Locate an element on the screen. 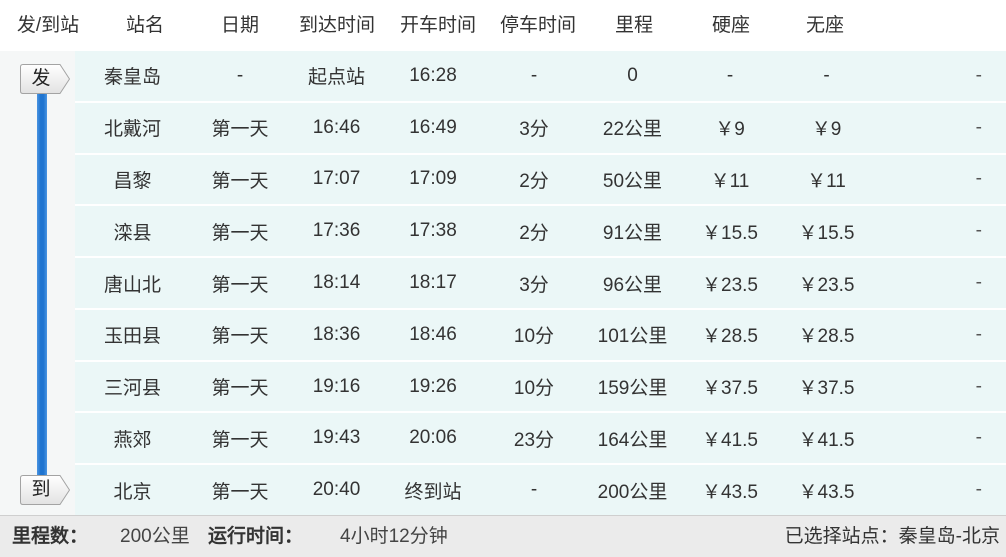 The width and height of the screenshot is (1006, 557). hard-seat-price: ￥28.5 is located at coordinates (730, 337).